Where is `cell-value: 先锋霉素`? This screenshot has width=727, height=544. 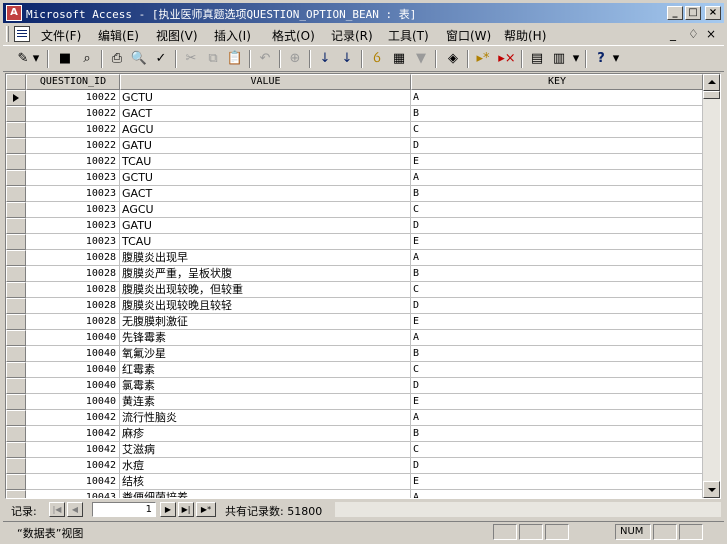 cell-value: 先锋霉素 is located at coordinates (265, 338).